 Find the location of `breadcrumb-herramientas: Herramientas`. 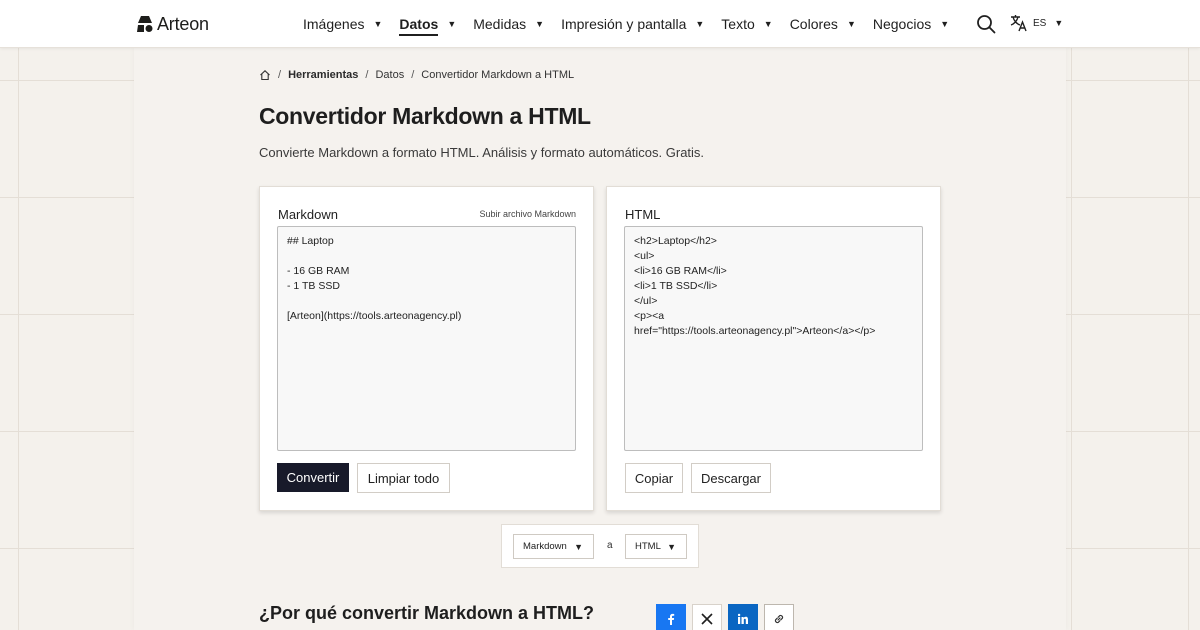

breadcrumb-herramientas: Herramientas is located at coordinates (323, 75).